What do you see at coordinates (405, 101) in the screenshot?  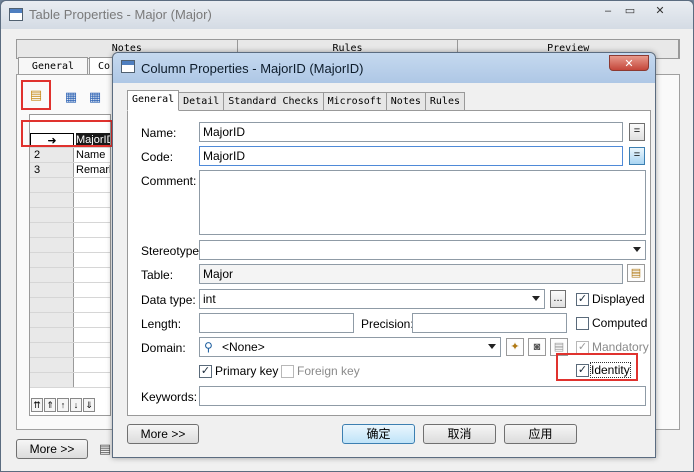 I see `tab-notes: Notes` at bounding box center [405, 101].